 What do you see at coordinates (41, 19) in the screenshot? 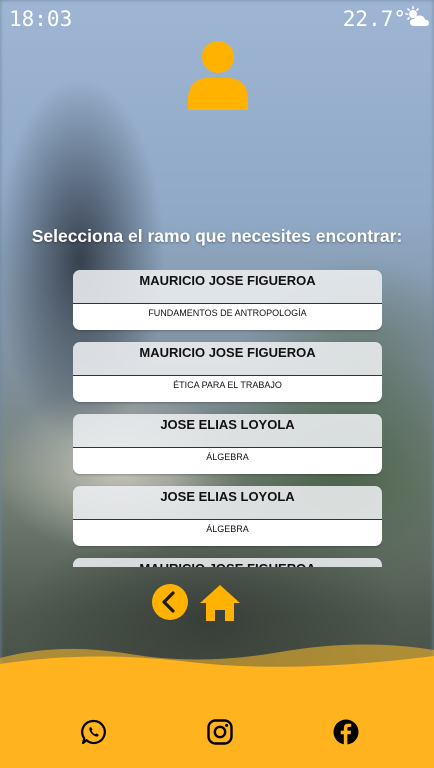
I see `status-time: 18:03` at bounding box center [41, 19].